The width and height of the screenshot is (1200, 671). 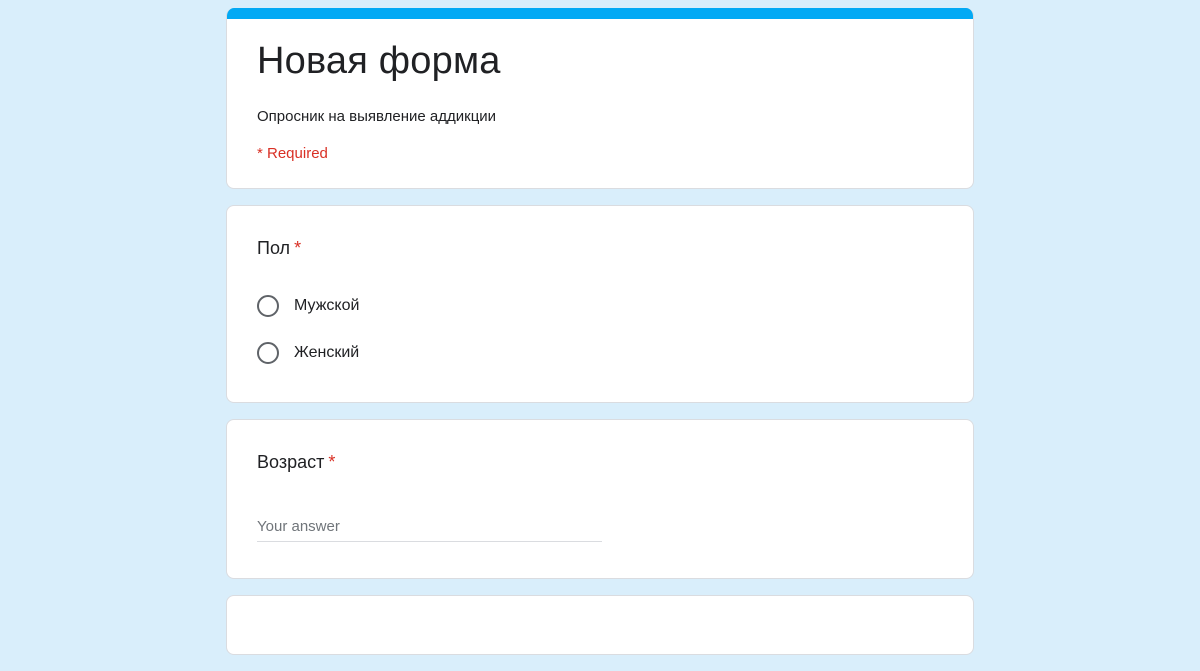 What do you see at coordinates (600, 462) in the screenshot?
I see `question-title-age: Возраст *` at bounding box center [600, 462].